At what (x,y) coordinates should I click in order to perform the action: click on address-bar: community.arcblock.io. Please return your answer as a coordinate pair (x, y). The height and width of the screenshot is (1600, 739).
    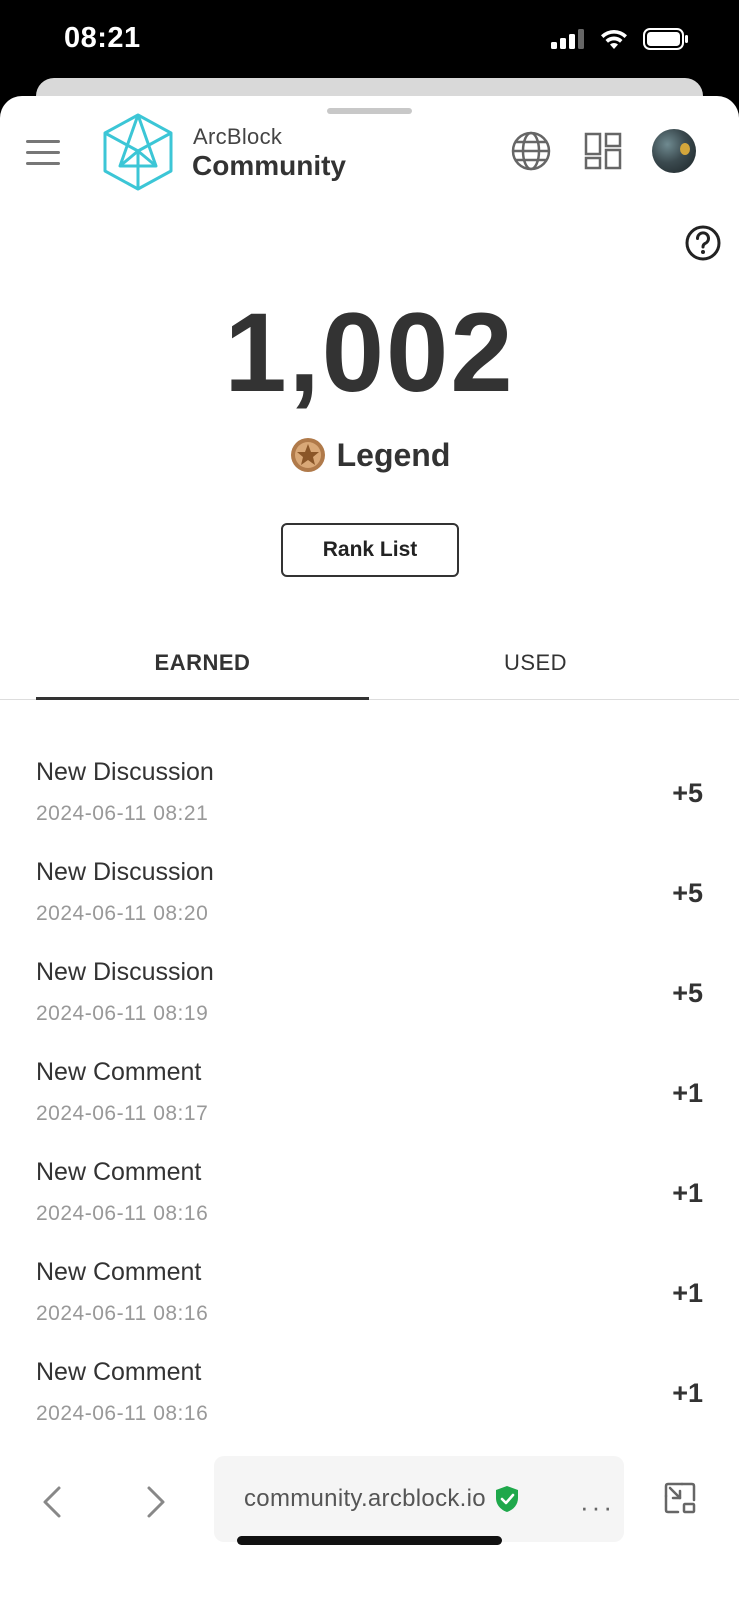
    Looking at the image, I should click on (419, 1499).